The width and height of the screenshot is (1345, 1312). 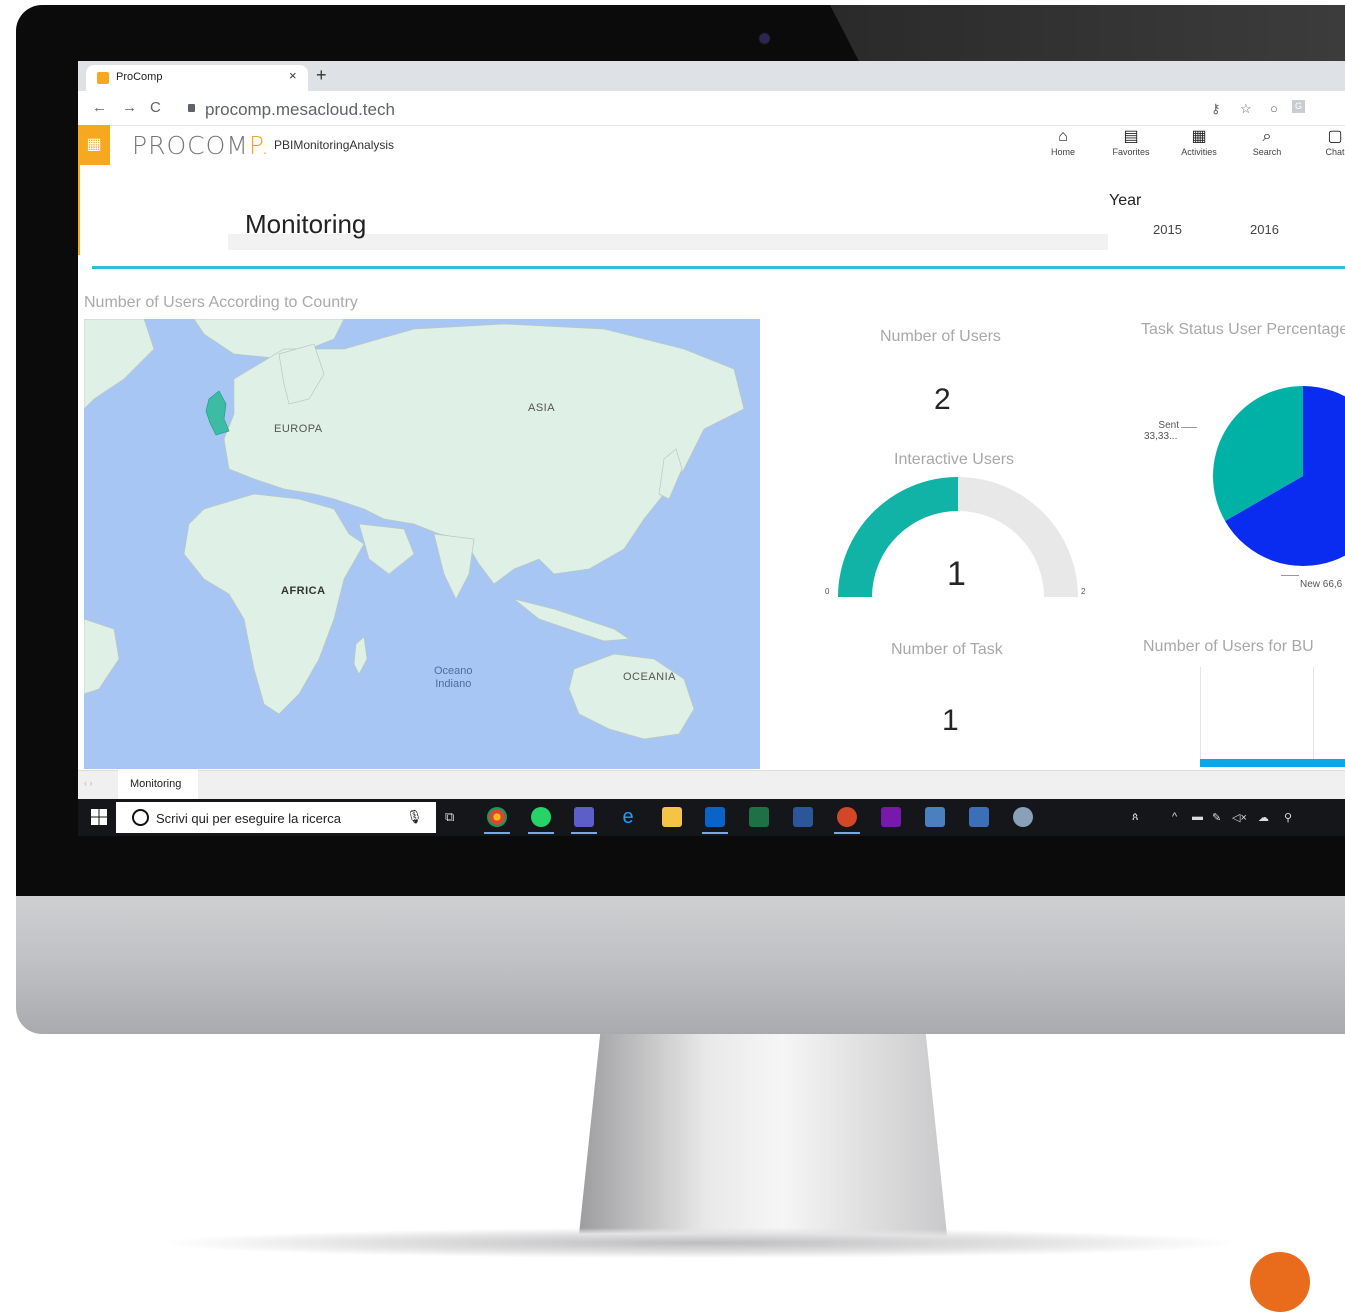 I want to click on uk-highlight, so click(x=217, y=413).